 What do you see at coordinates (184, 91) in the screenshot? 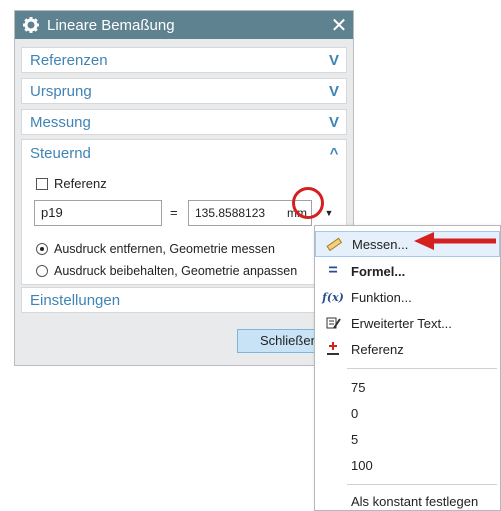
I see `section-ursprung: Ursprung V` at bounding box center [184, 91].